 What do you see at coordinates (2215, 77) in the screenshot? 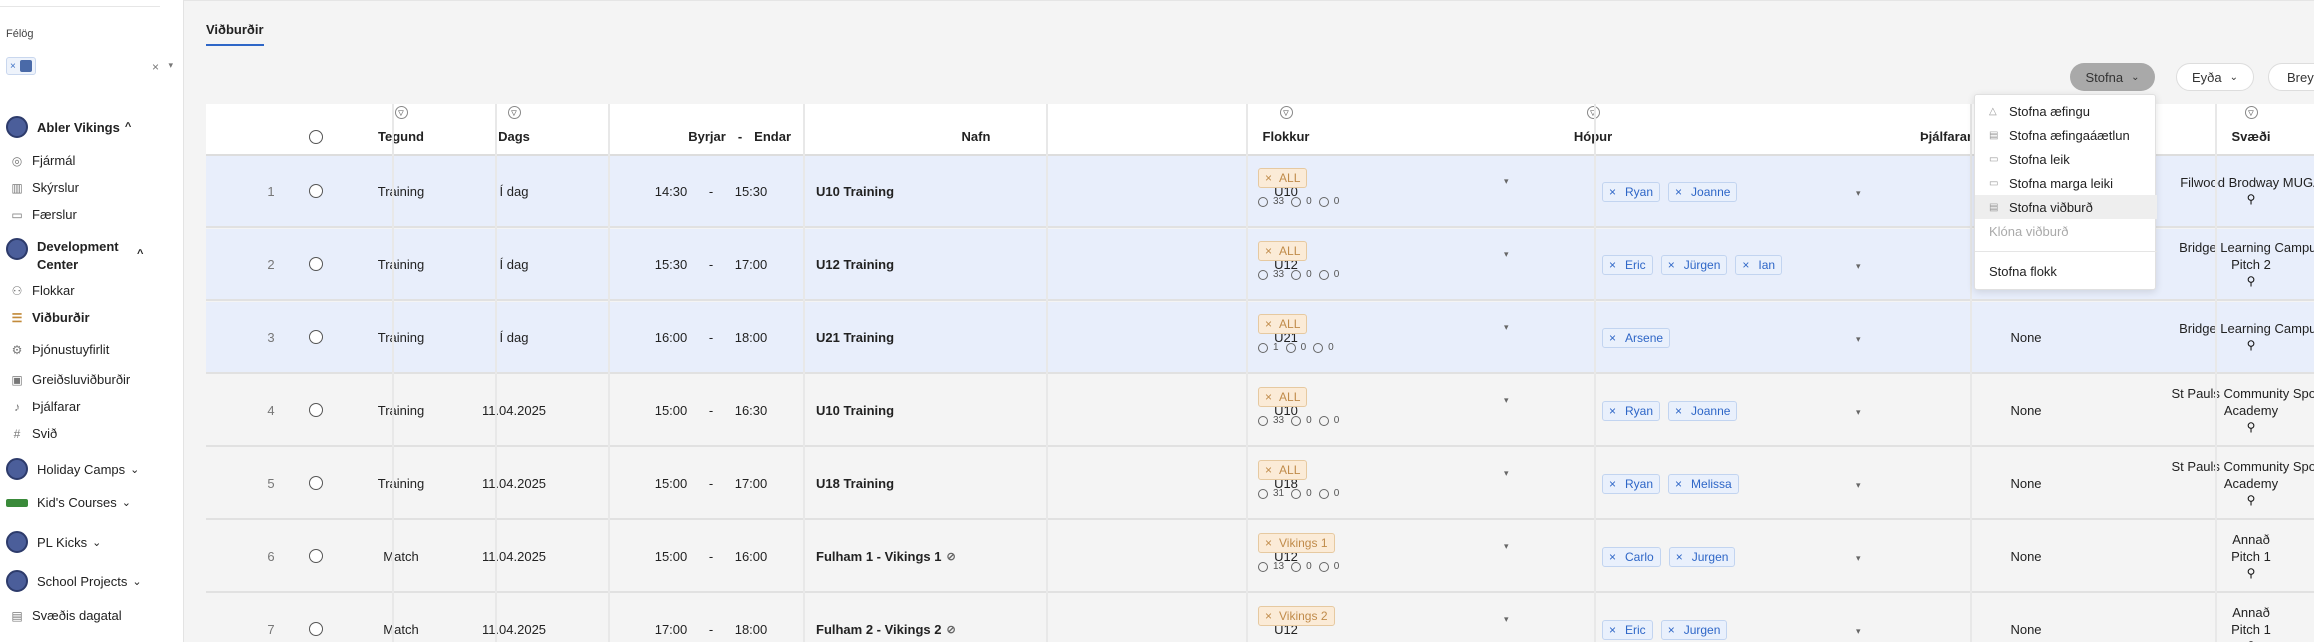
I see `delete-button: Eyða ⌄` at bounding box center [2215, 77].